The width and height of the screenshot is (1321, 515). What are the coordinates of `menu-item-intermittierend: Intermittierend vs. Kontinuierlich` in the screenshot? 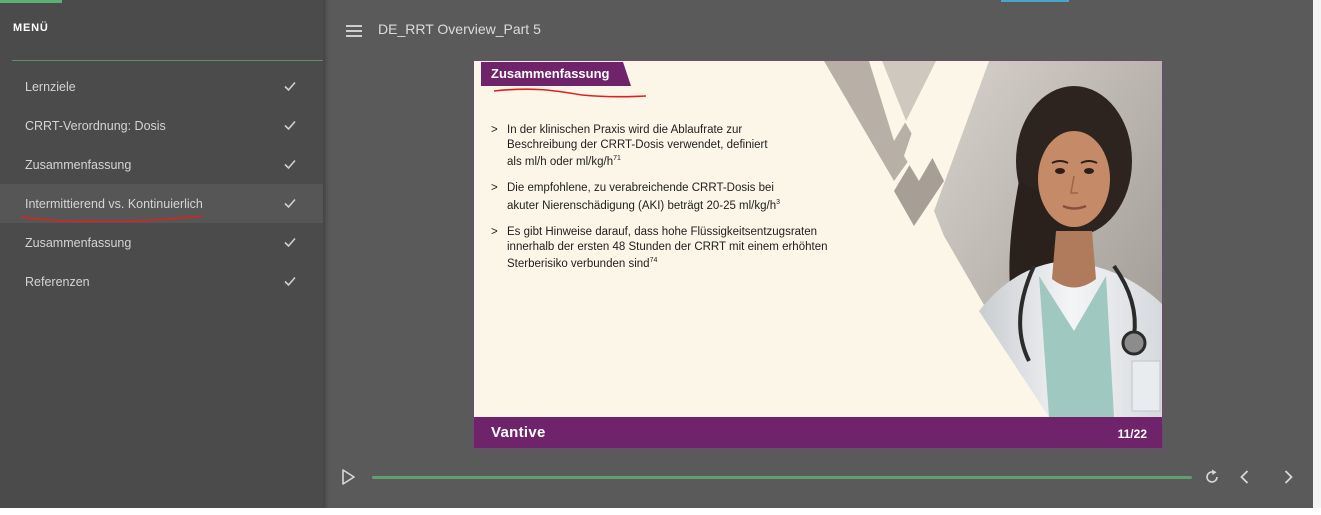 It's located at (161, 203).